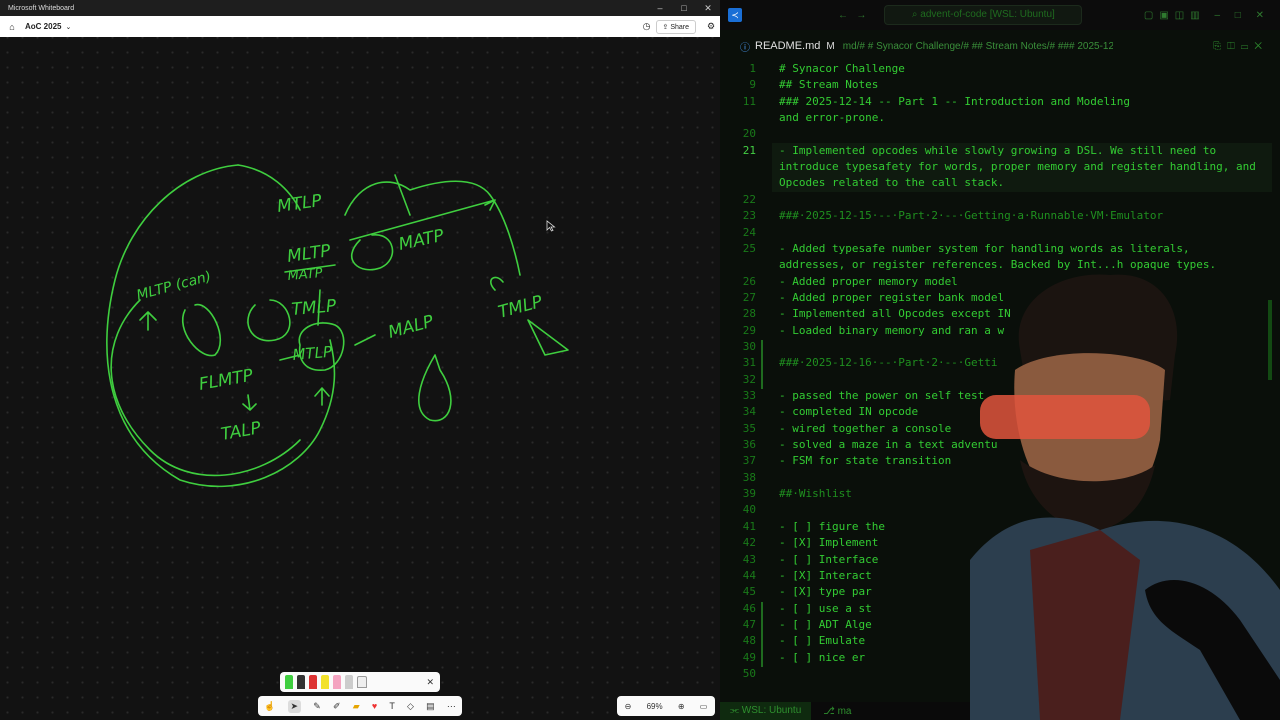  I want to click on code-line: ##·Wishlist, so click(815, 493).